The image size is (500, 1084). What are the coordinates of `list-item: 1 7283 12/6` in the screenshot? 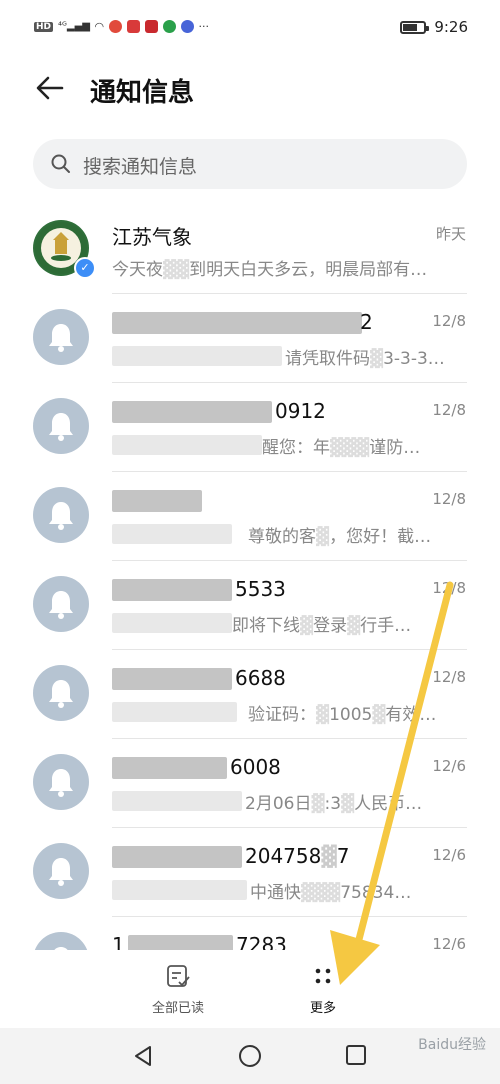 It's located at (250, 933).